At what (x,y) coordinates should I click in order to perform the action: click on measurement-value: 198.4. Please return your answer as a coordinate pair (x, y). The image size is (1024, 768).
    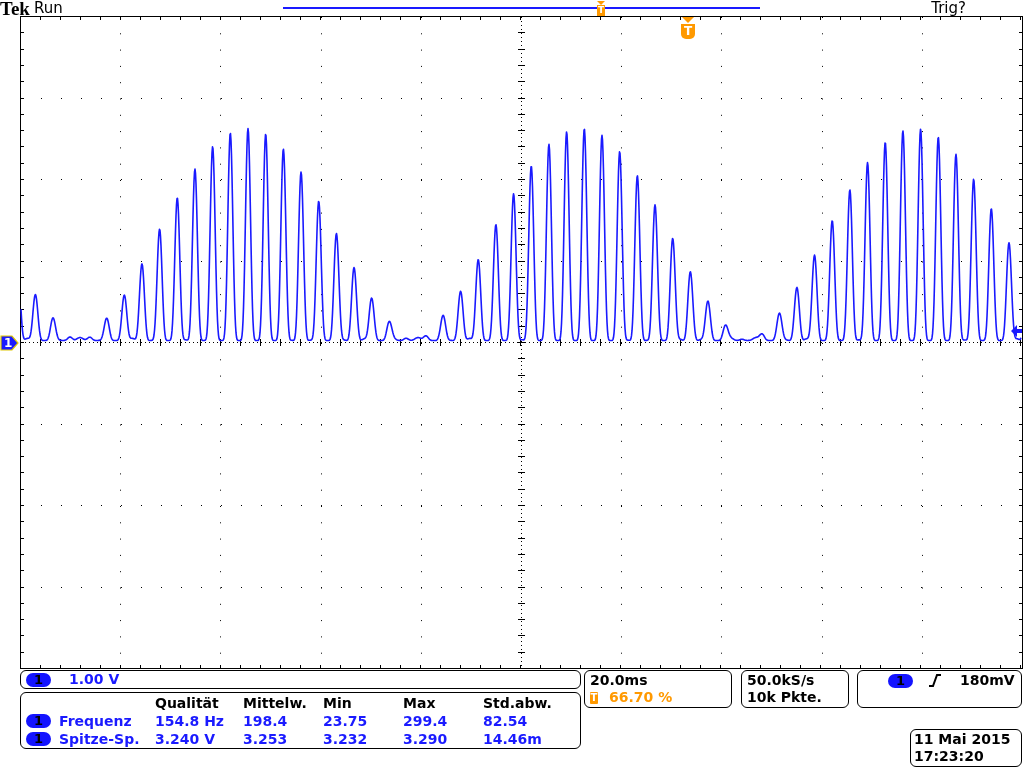
    Looking at the image, I should click on (266, 721).